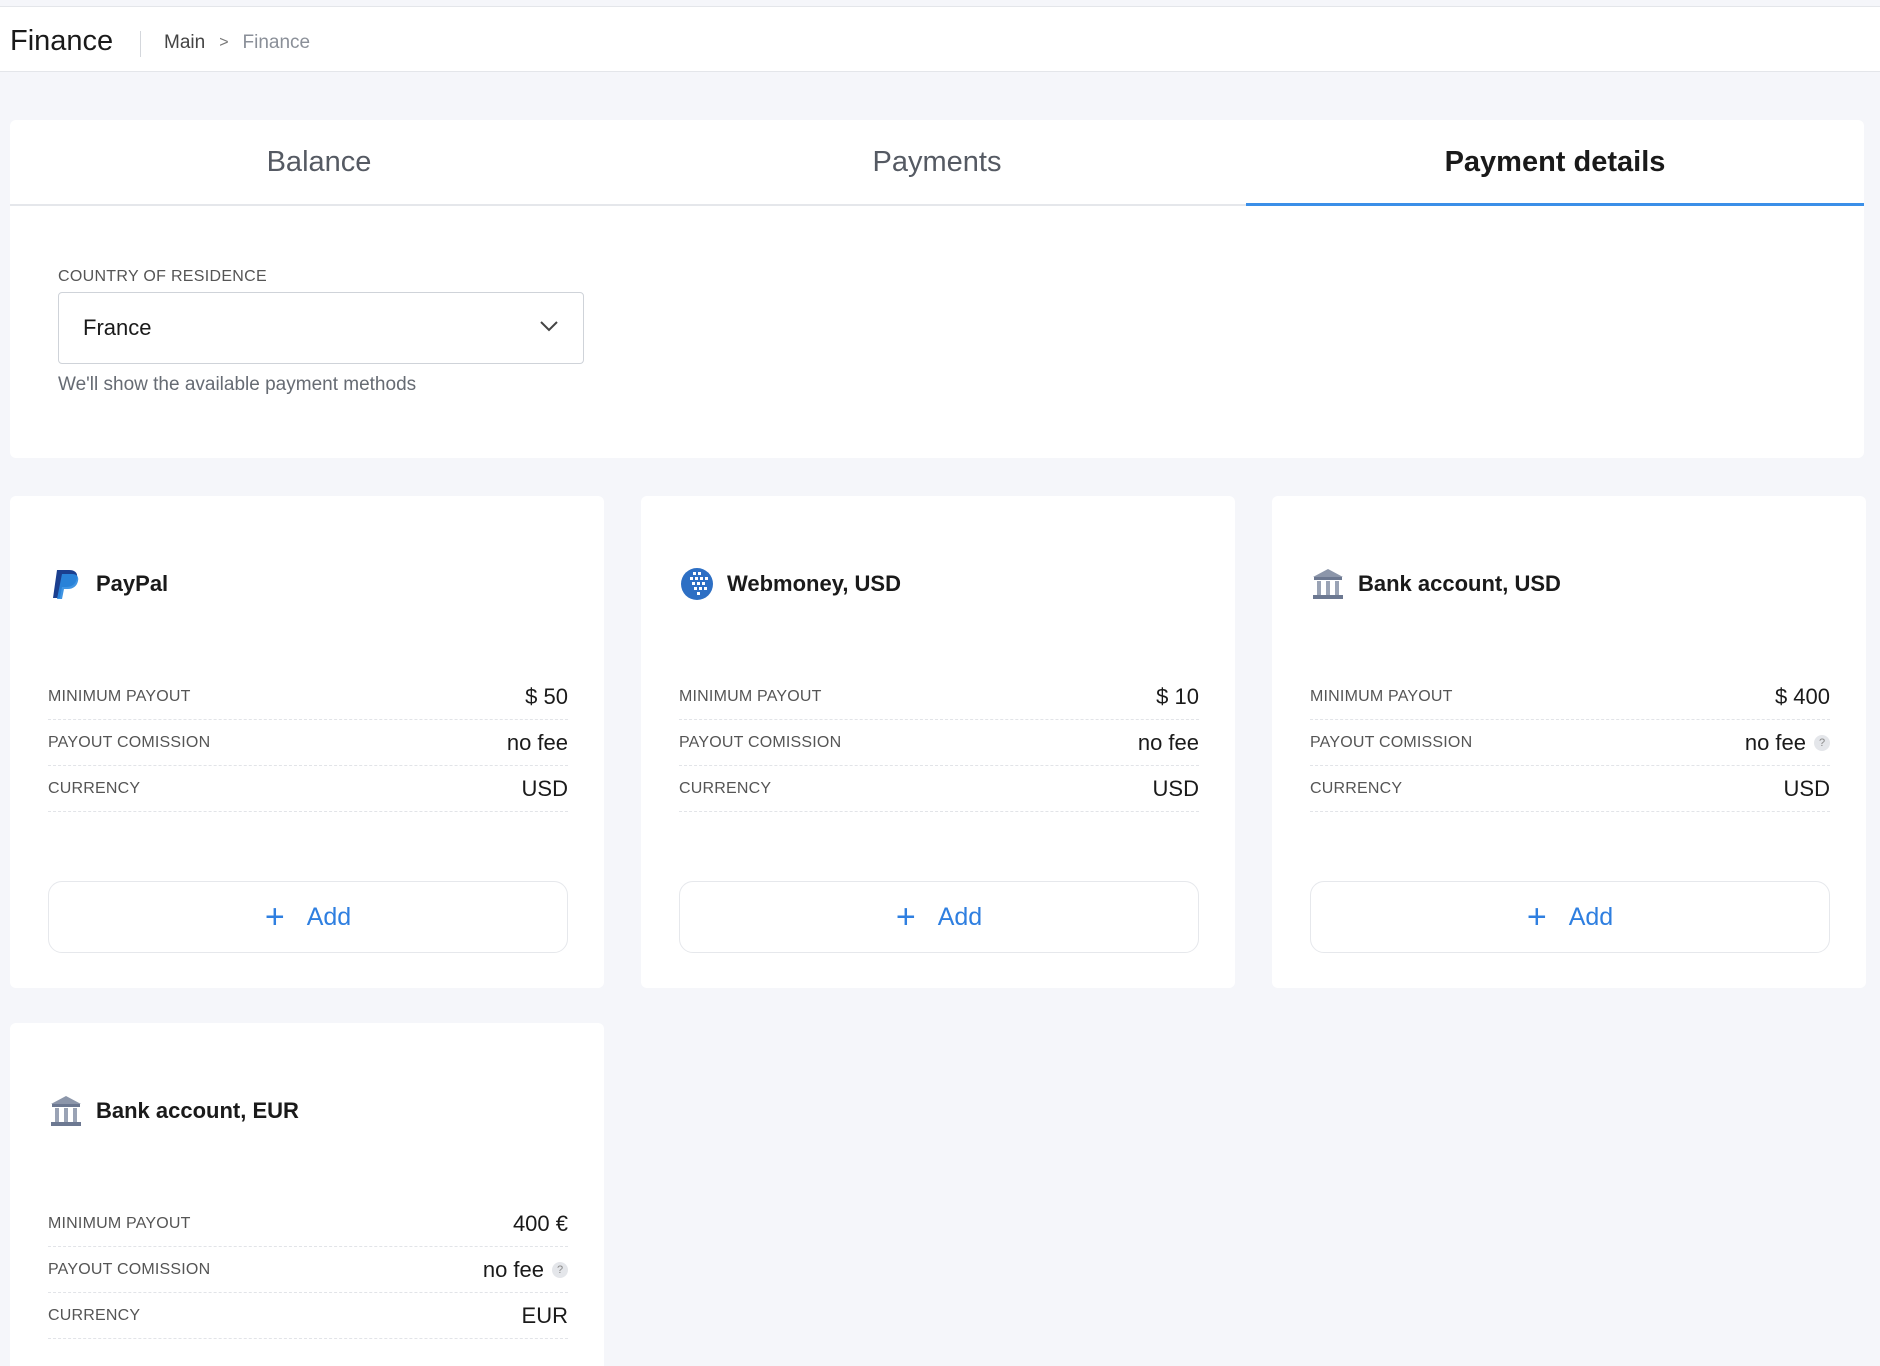 The height and width of the screenshot is (1366, 1880). I want to click on add-webmoney-button: + Add, so click(939, 917).